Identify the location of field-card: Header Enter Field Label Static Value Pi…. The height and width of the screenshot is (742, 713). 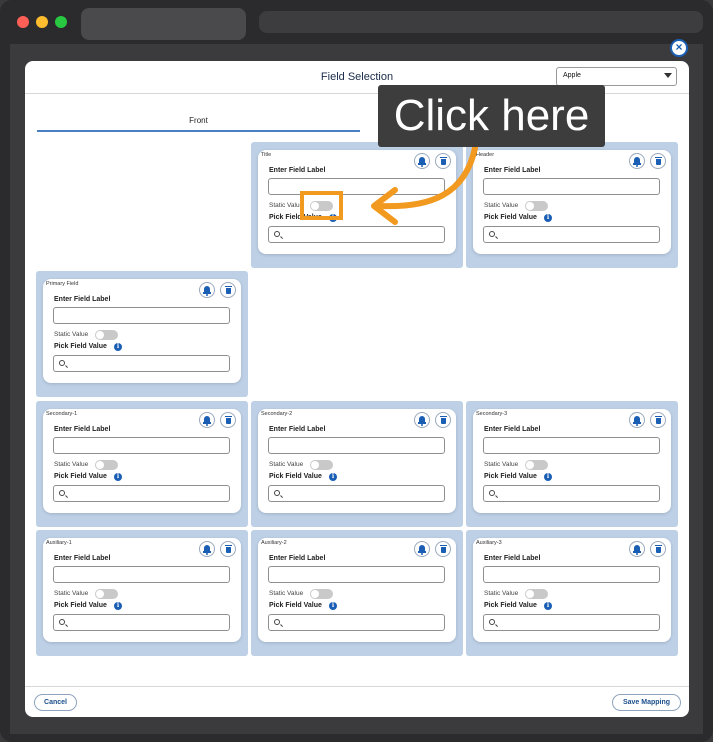
(572, 202).